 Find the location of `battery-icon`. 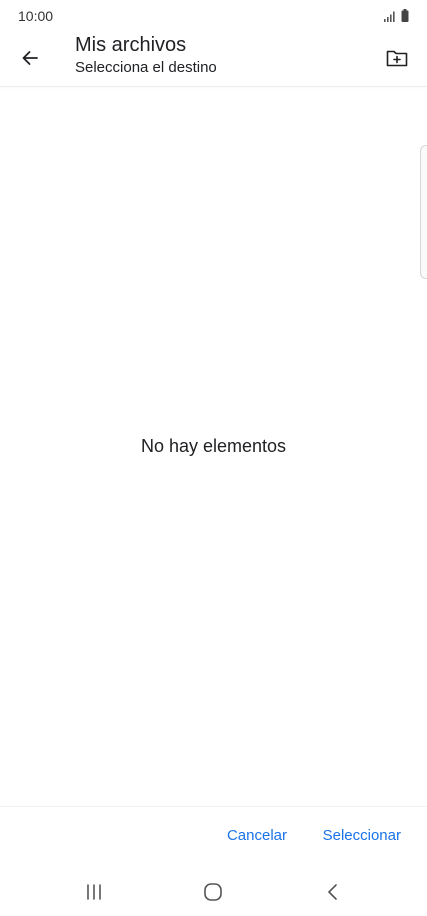

battery-icon is located at coordinates (405, 15).